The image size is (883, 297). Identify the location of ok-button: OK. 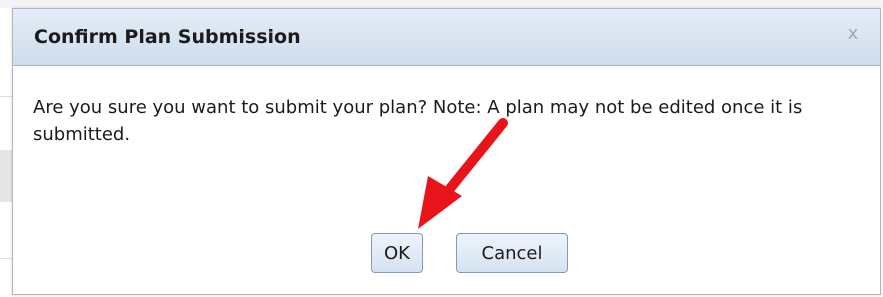
(397, 253).